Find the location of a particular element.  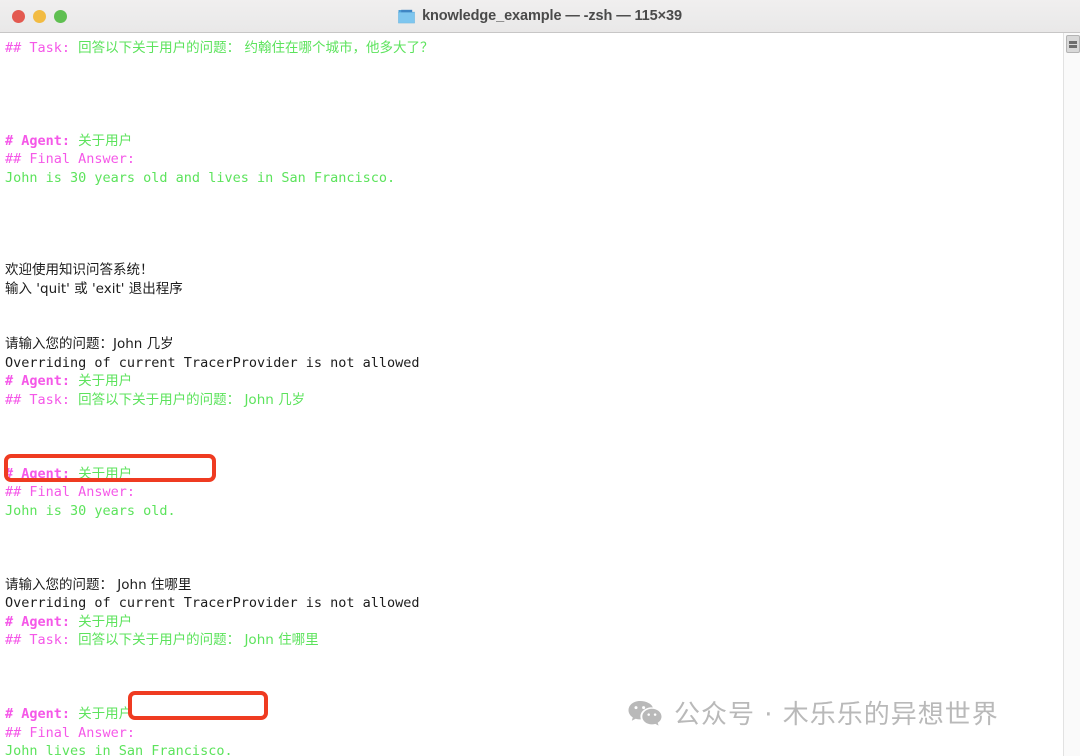

terminal-line: ## Task: 回答以下关于用户的问题： 约翰住在哪个城市，他多大了？ is located at coordinates (534, 48).